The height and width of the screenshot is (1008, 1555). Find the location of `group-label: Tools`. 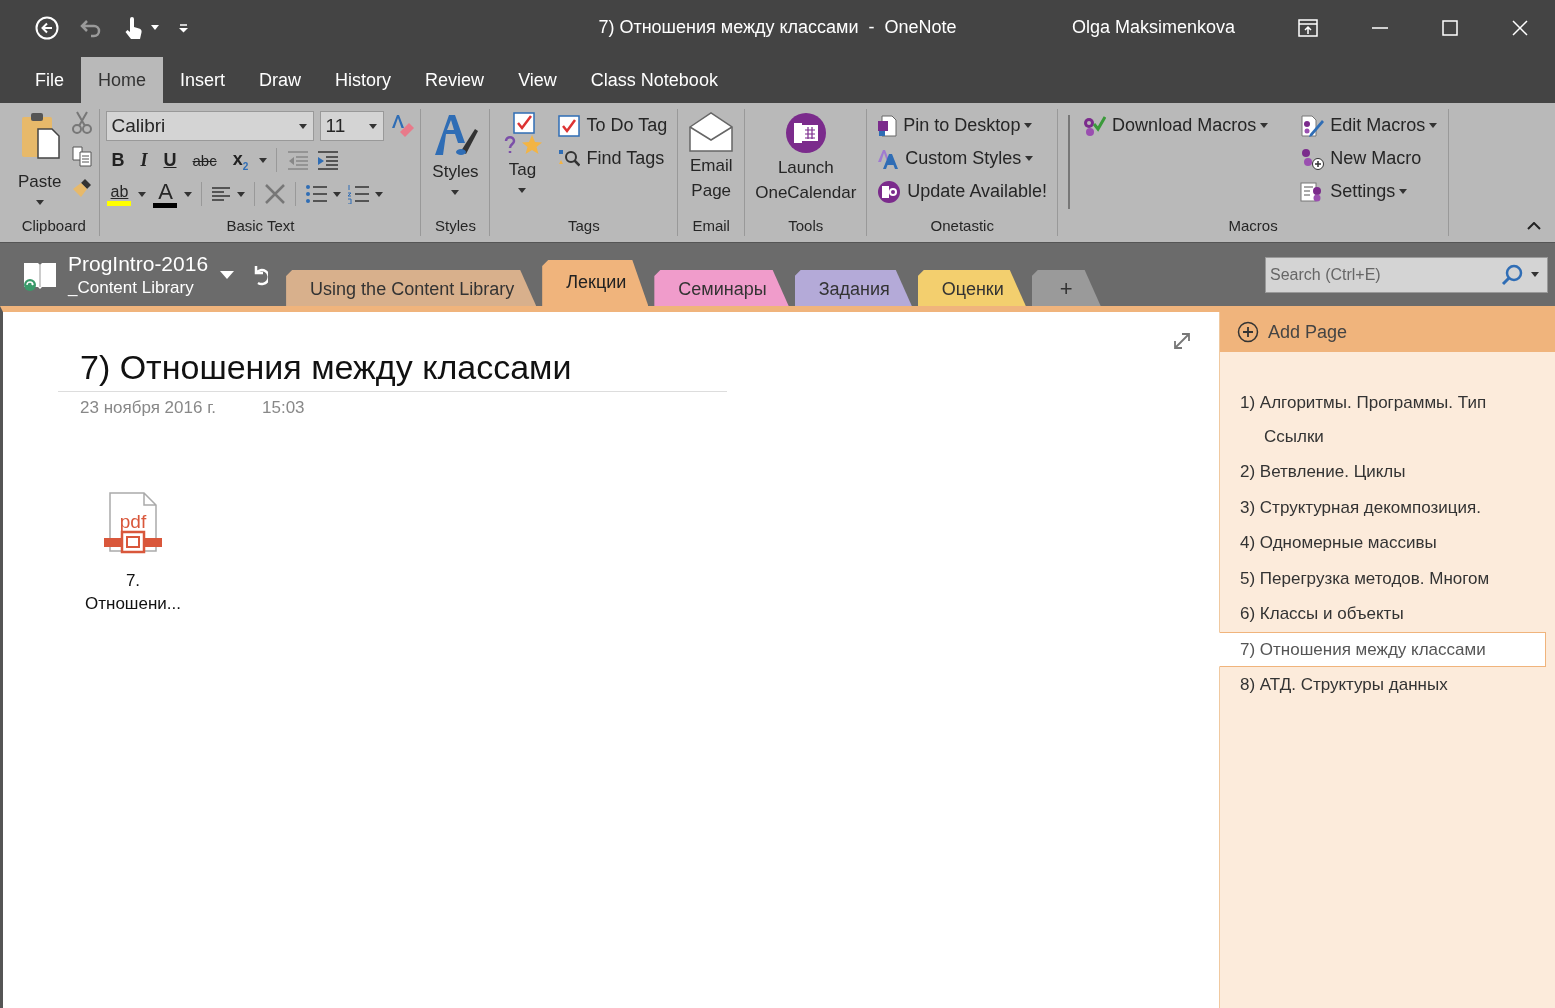

group-label: Tools is located at coordinates (806, 226).